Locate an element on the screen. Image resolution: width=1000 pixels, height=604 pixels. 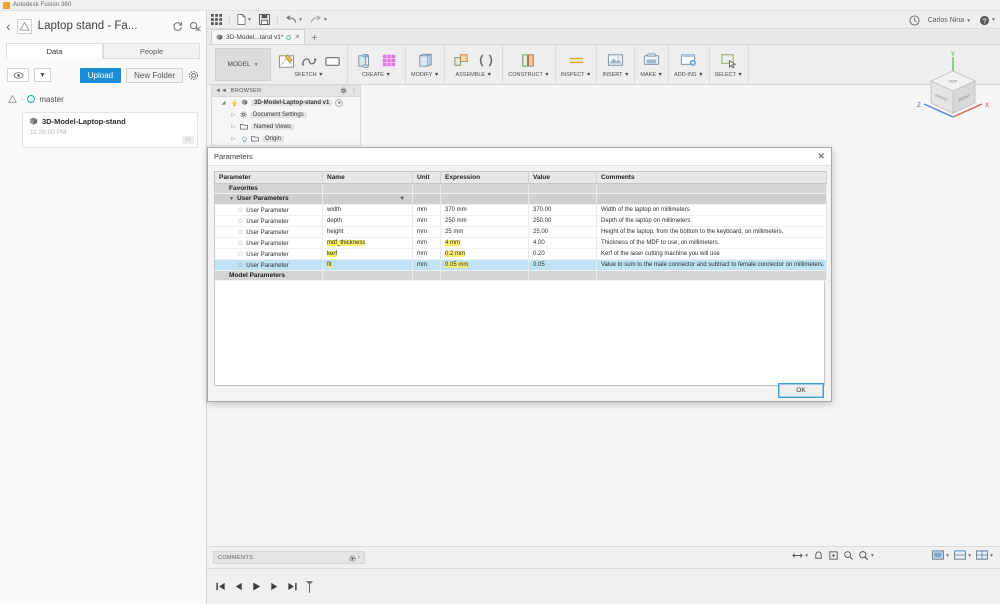
select-icon is located at coordinates (729, 60).